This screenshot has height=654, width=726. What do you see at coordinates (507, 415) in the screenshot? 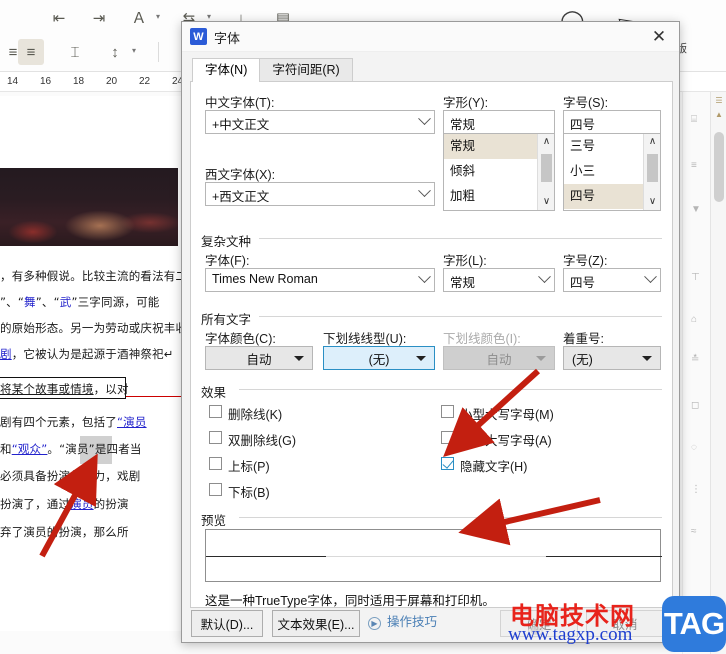
I see `checkbox-label: 小型大写字母(M)` at bounding box center [507, 415].